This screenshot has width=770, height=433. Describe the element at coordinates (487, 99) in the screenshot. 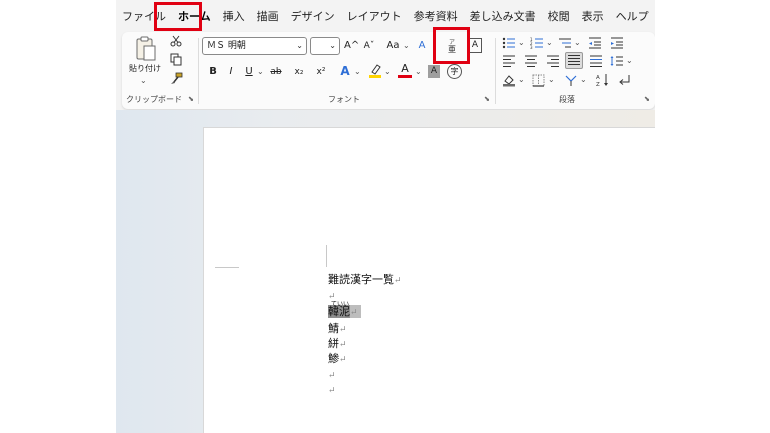

I see `font-launcher-icon: ⬊` at that location.